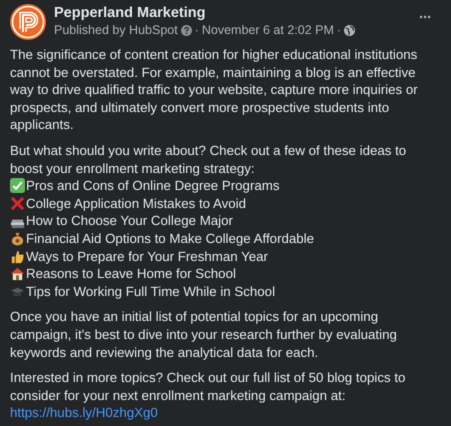 The width and height of the screenshot is (451, 426). Describe the element at coordinates (425, 17) in the screenshot. I see `more-options-button: ···` at that location.